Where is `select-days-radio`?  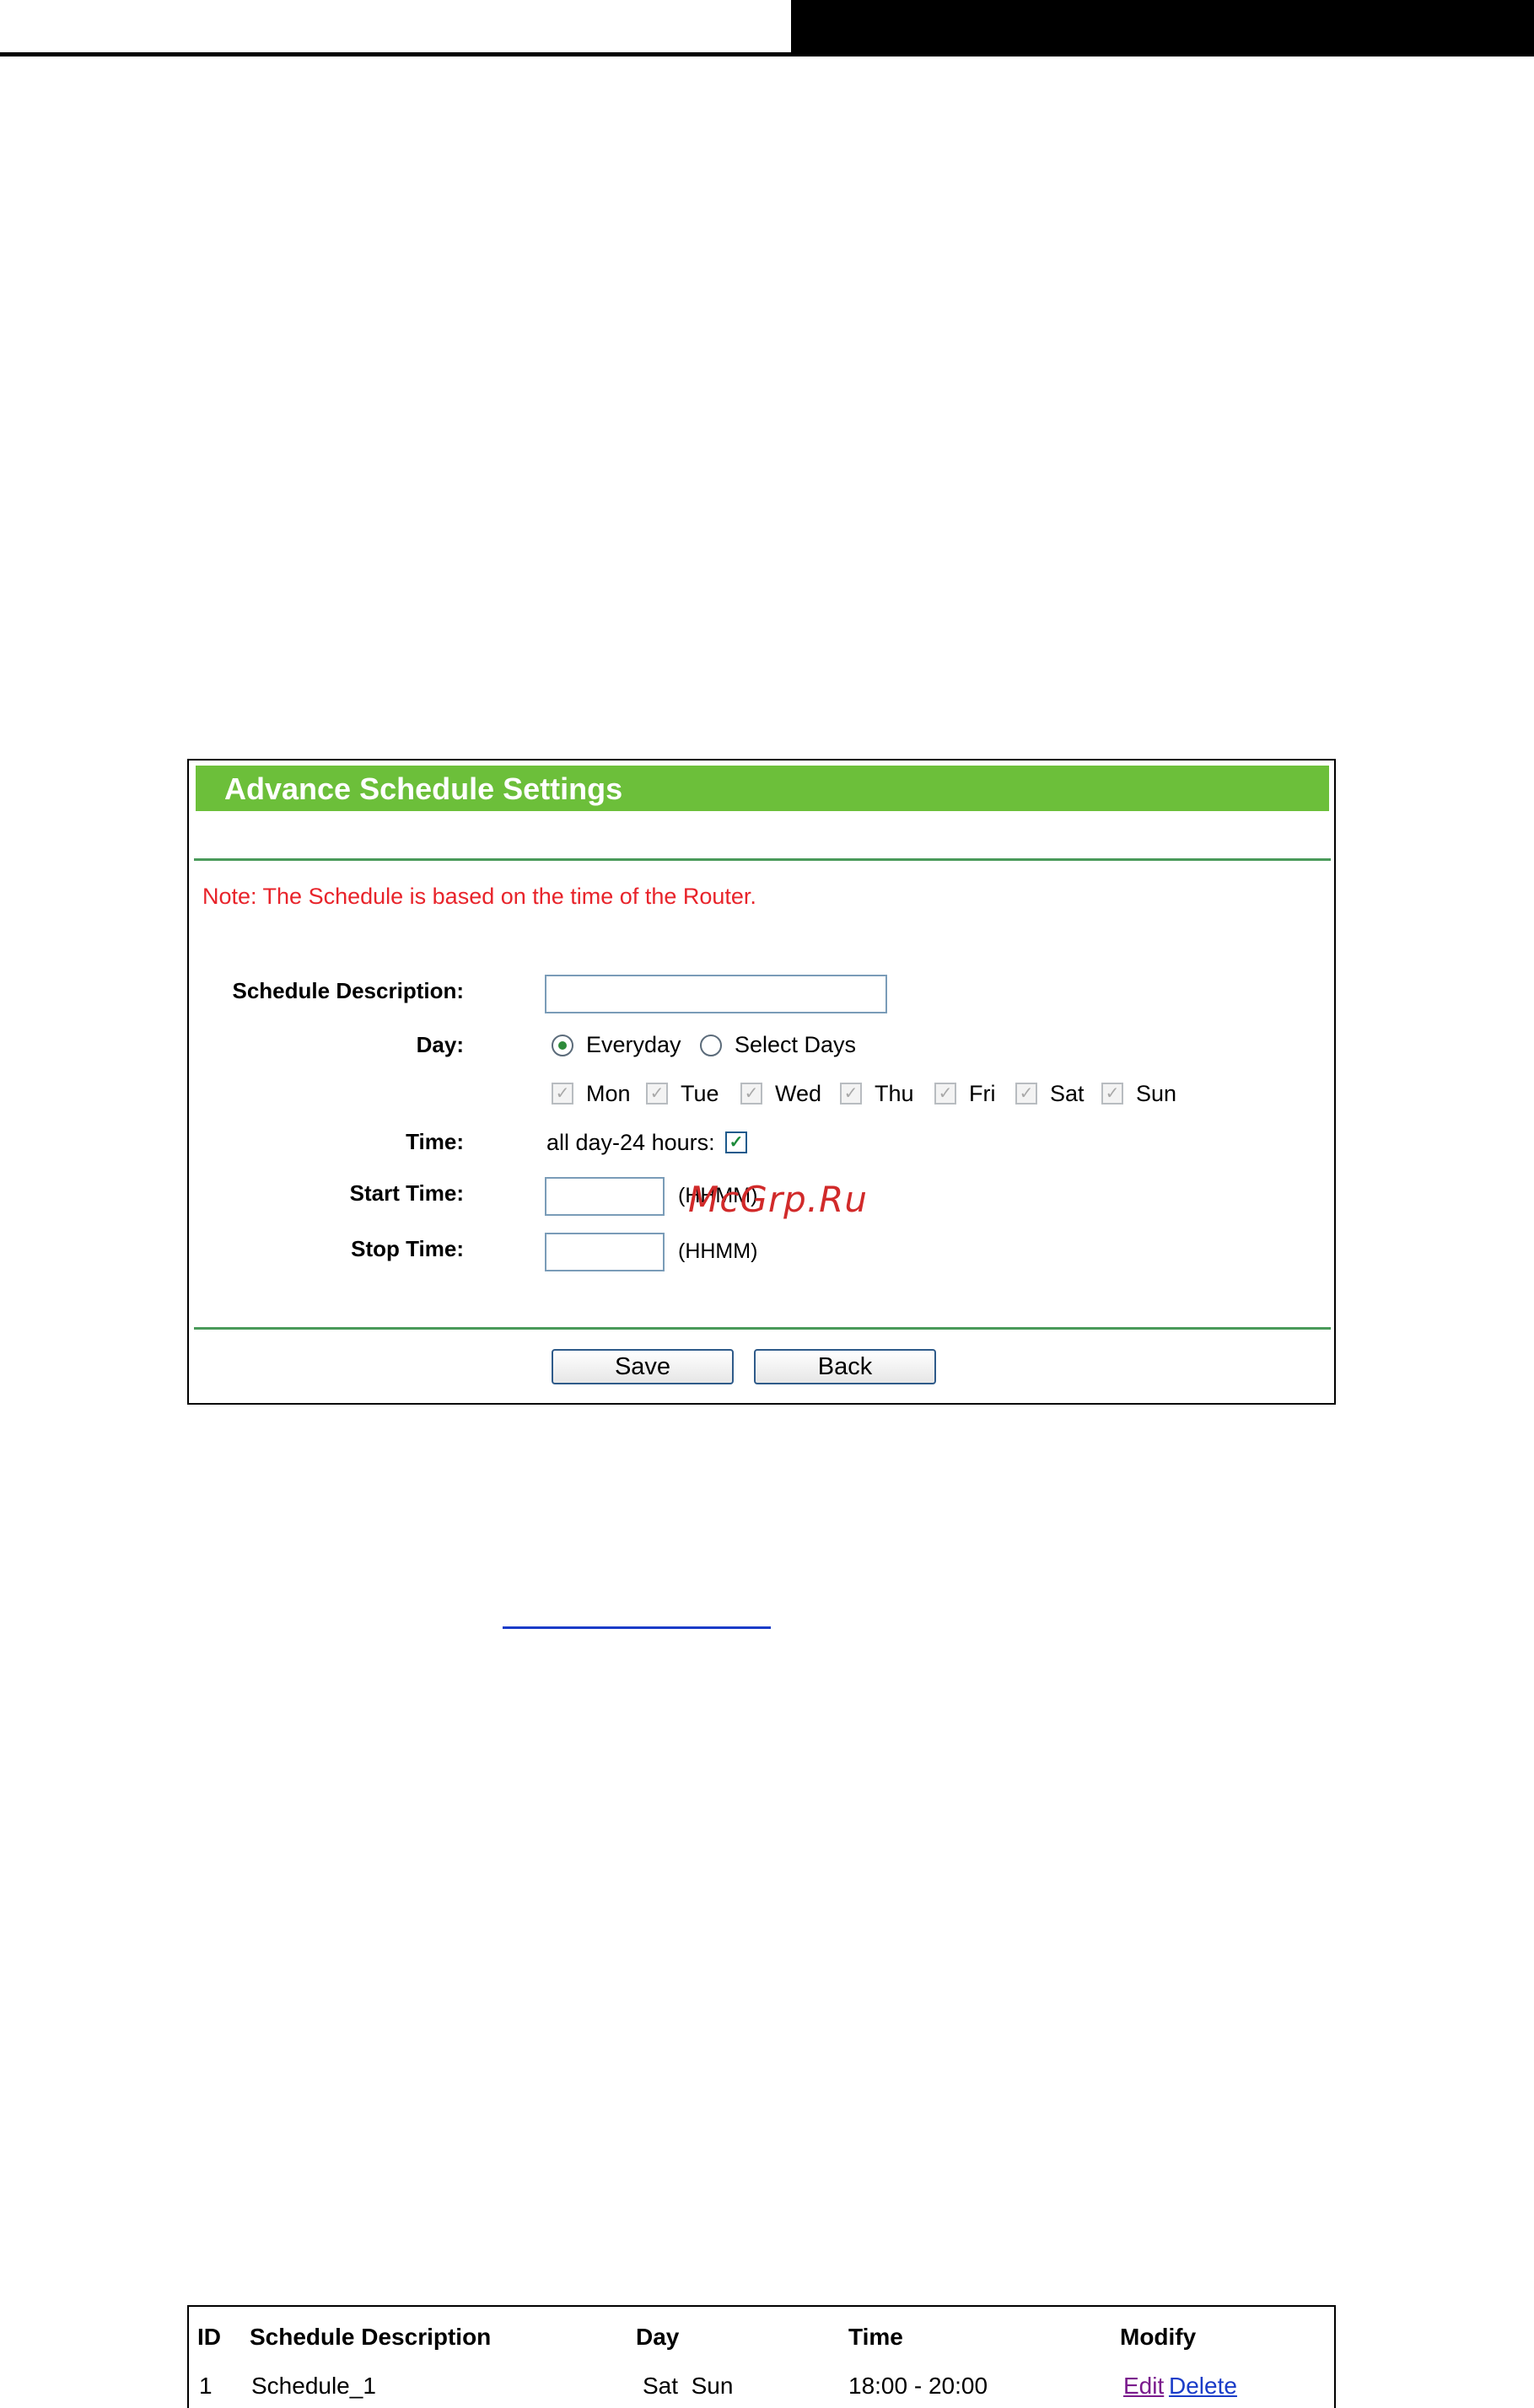
select-days-radio is located at coordinates (711, 1045).